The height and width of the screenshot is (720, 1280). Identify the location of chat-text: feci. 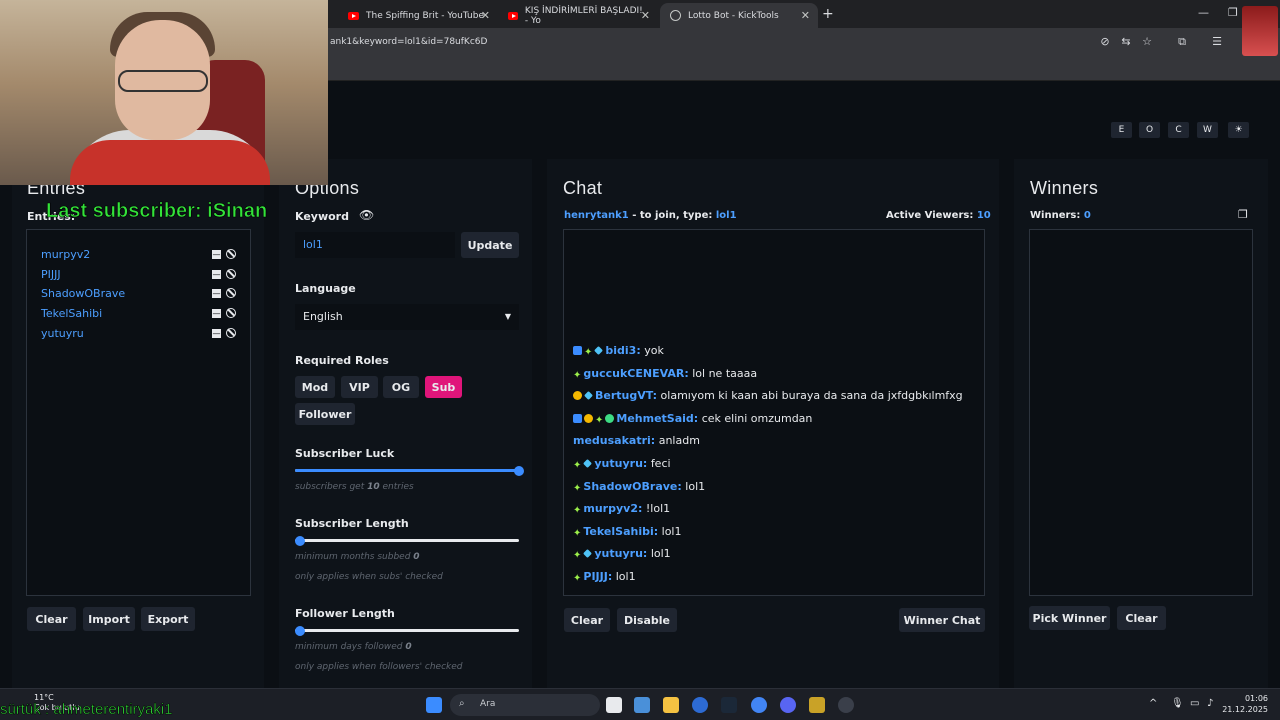
(660, 463).